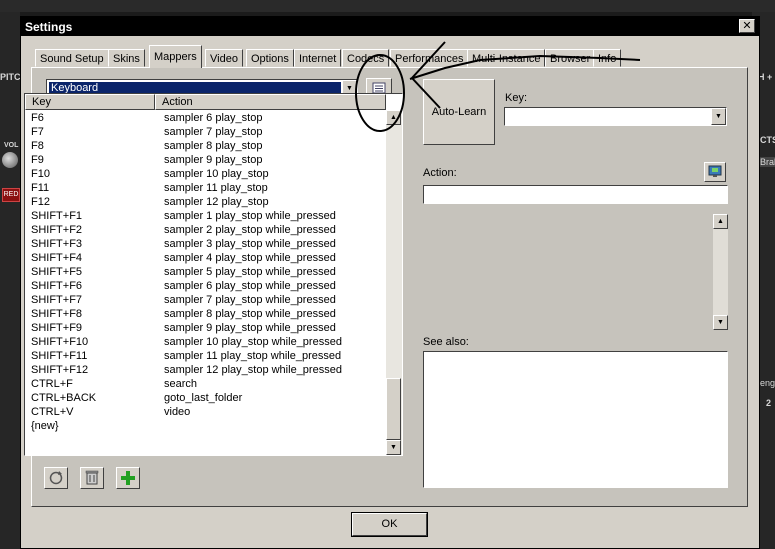  I want to click on table-row: F11 sampler 11 play_stop, so click(205, 188).